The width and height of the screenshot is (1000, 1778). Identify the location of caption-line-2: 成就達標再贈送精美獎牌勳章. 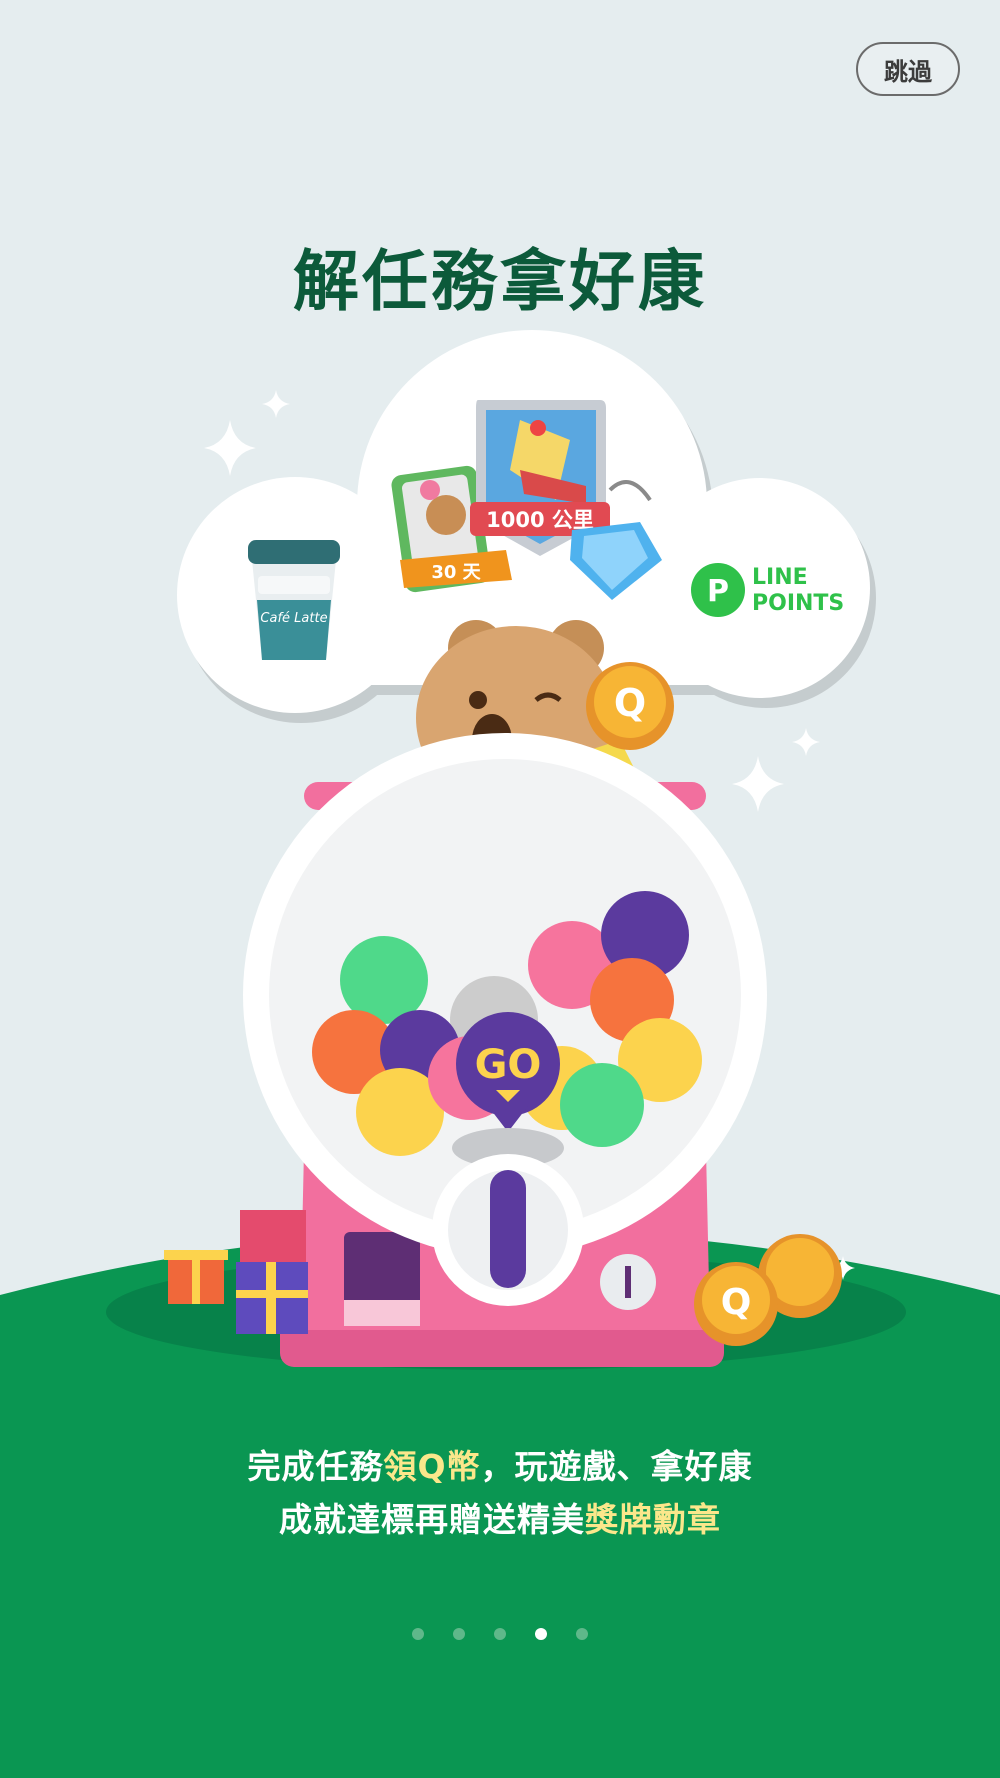
(500, 1519).